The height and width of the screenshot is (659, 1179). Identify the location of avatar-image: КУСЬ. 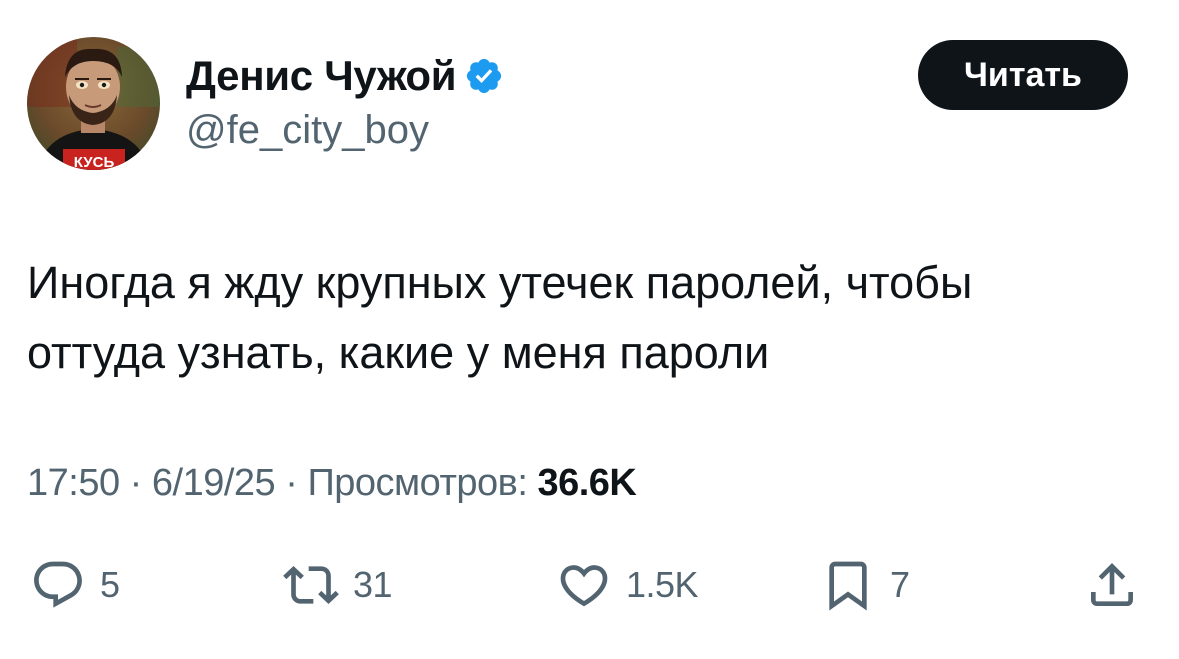
(93, 103).